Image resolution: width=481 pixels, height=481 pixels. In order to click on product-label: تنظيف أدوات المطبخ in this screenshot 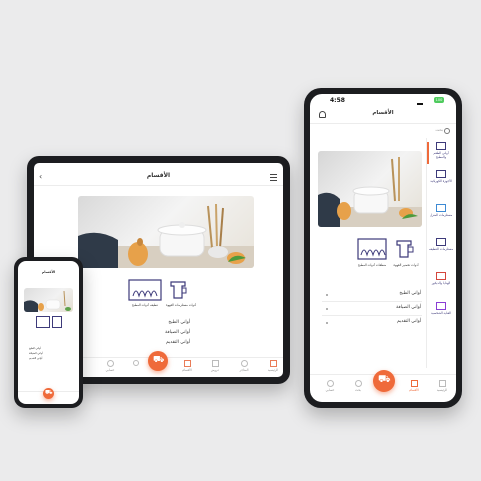, I will do `click(145, 305)`.